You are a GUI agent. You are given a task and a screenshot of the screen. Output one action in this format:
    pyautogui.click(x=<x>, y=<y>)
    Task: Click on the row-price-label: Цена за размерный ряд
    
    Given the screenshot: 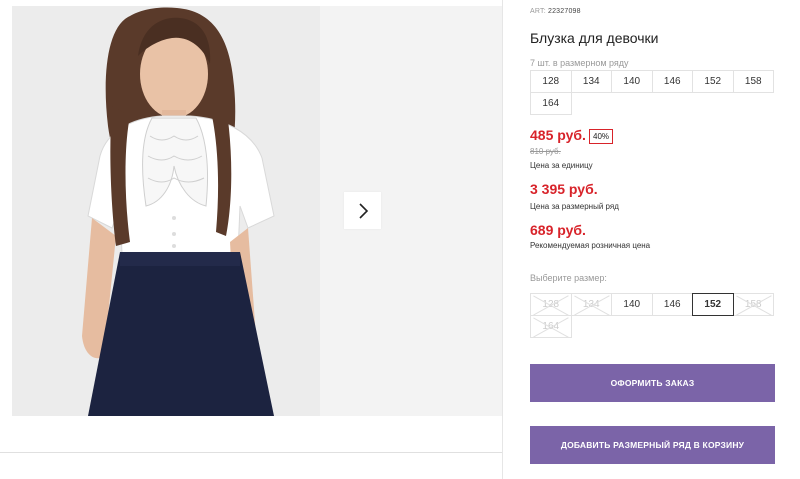 What is the action you would take?
    pyautogui.click(x=574, y=206)
    